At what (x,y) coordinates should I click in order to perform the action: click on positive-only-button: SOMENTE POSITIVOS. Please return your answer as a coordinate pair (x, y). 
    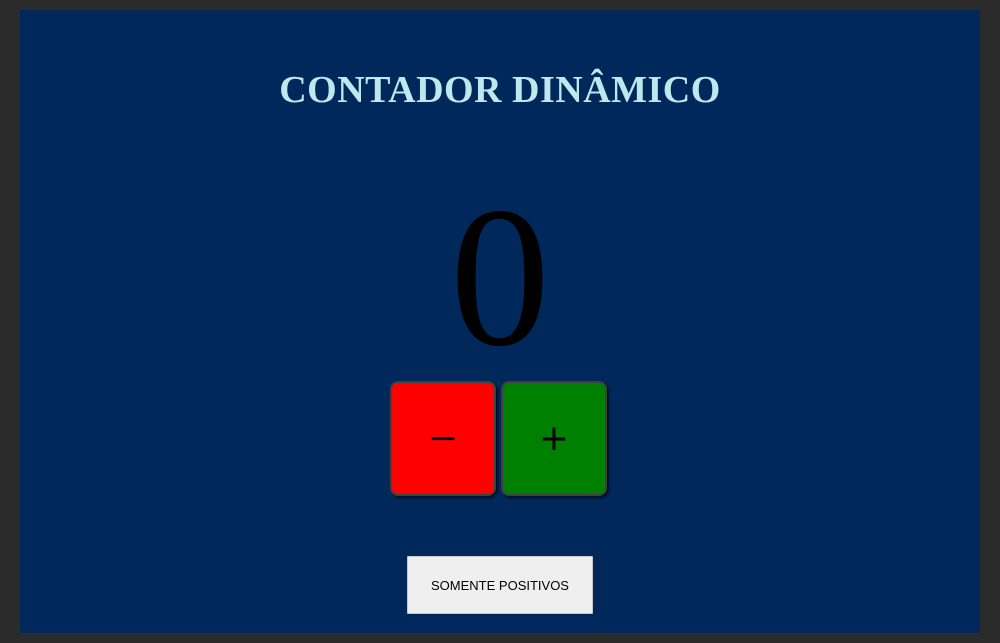
    Looking at the image, I should click on (500, 585).